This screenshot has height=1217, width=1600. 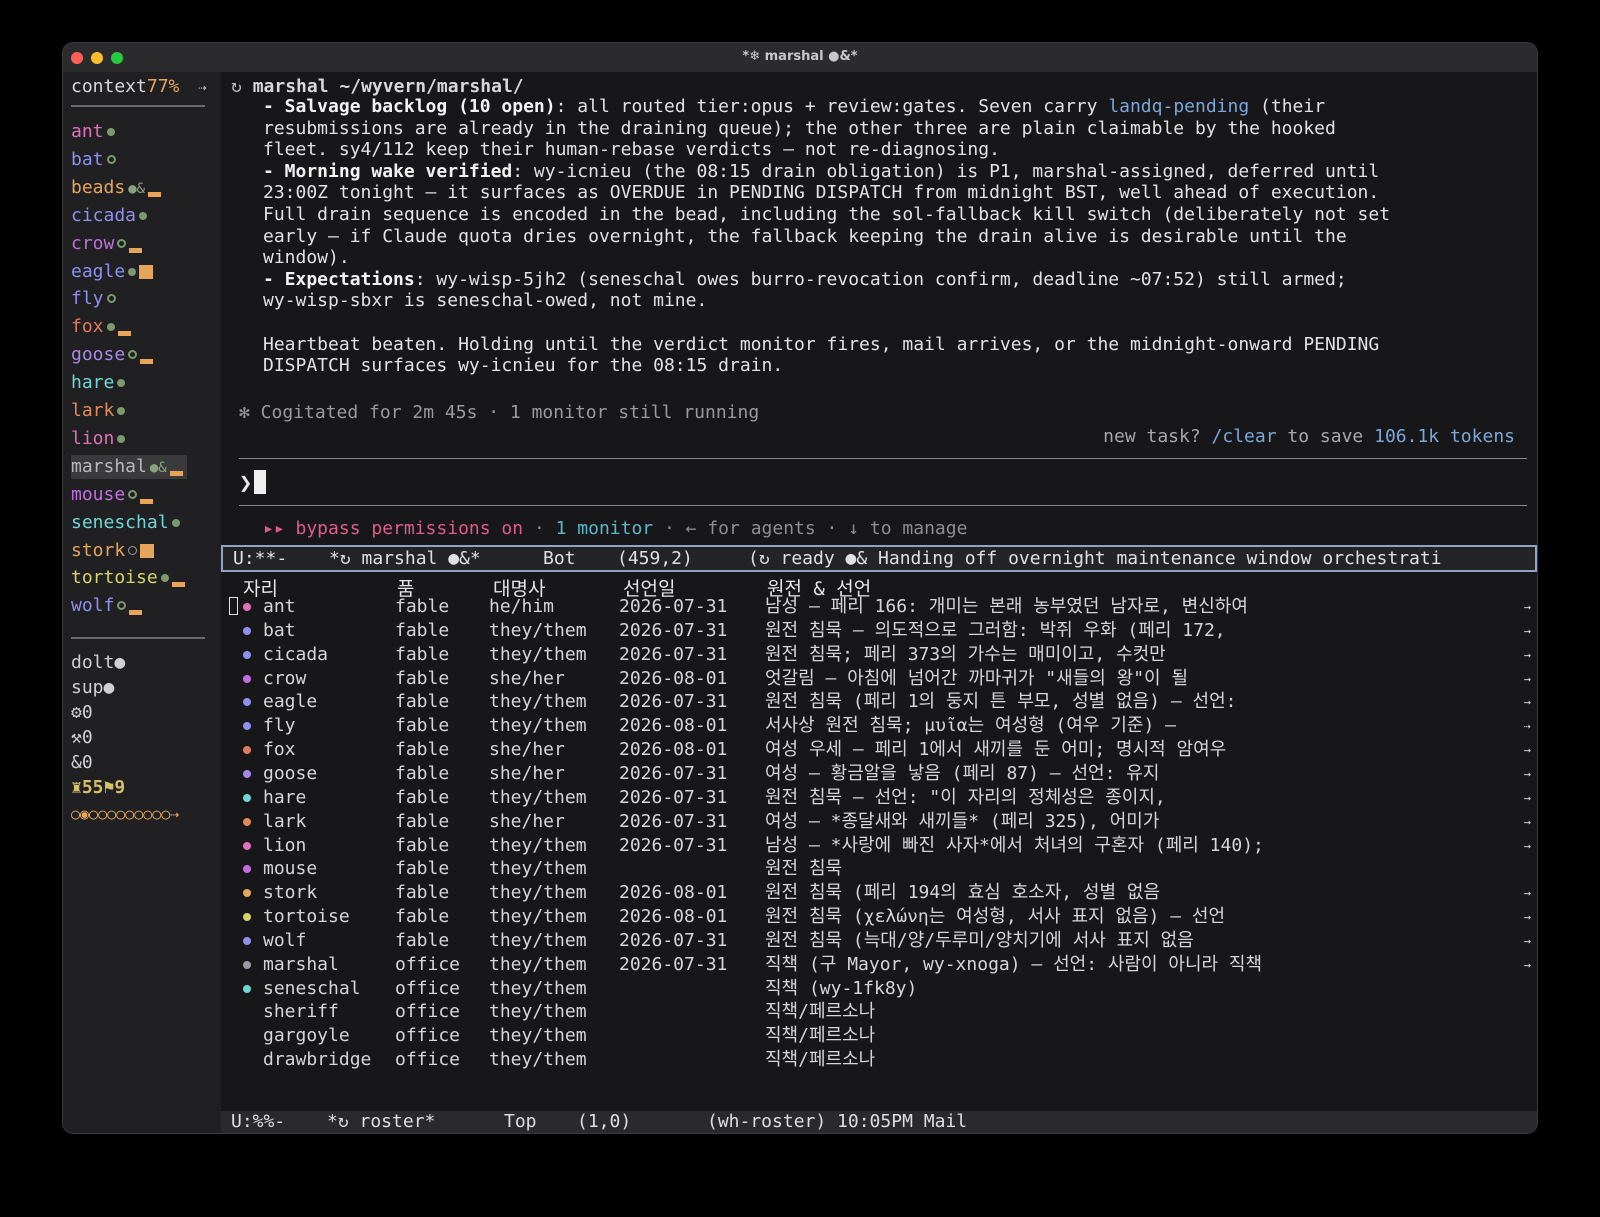 What do you see at coordinates (965, 797) in the screenshot?
I see `seat-source-note: 원전 침묵 — 선언: "이 자리의 정체성은 종이지,` at bounding box center [965, 797].